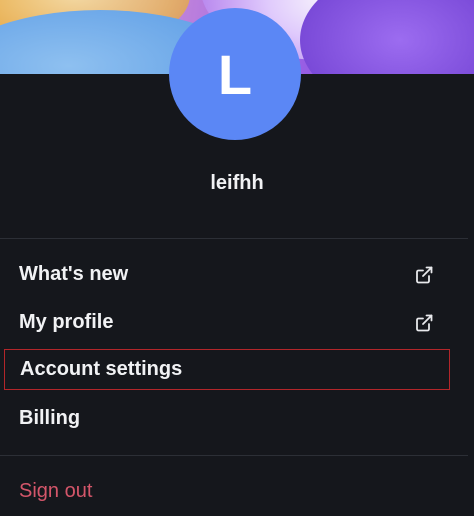 This screenshot has height=516, width=474. Describe the element at coordinates (227, 491) in the screenshot. I see `sign-out-button: Sign out` at that location.